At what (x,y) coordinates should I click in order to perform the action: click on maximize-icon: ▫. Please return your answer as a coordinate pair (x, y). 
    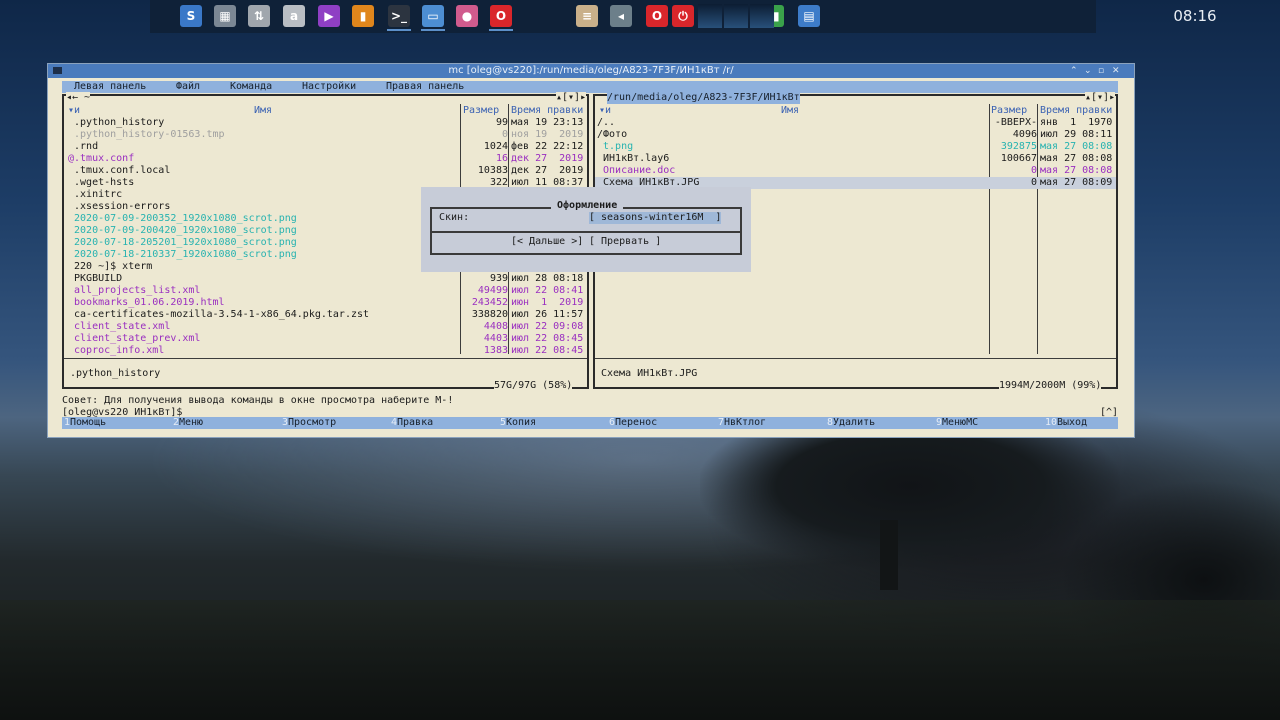
    Looking at the image, I should click on (1101, 71).